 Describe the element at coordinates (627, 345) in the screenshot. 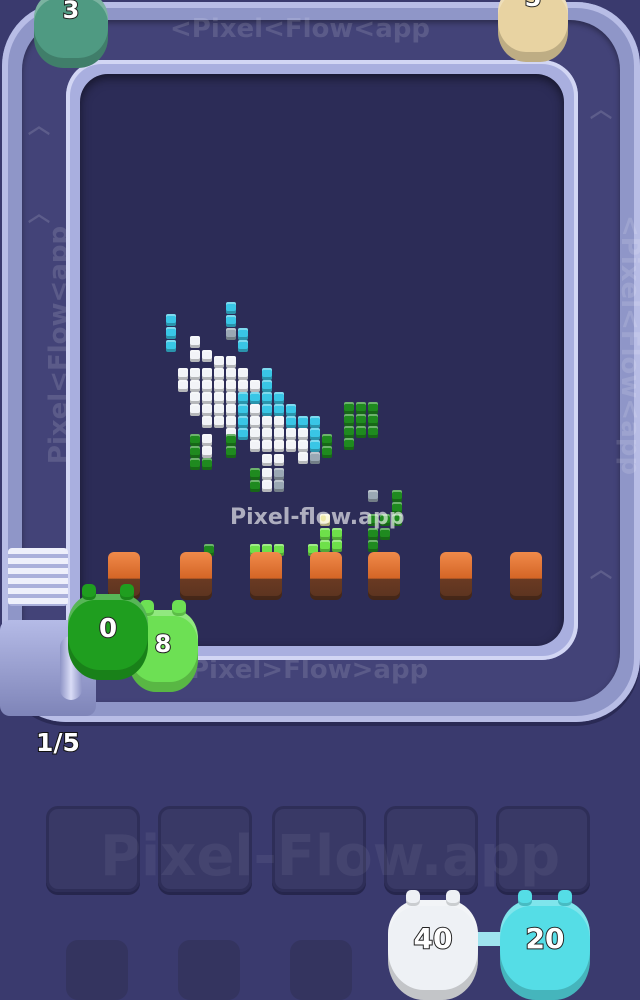

I see `watermark-right: <Pixel<Flow<app` at that location.